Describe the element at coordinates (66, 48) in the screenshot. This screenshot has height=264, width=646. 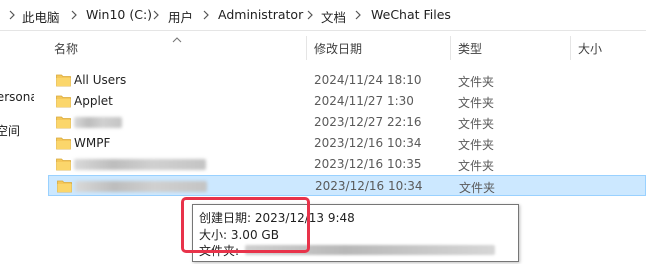
I see `column-header-name: 名称` at that location.